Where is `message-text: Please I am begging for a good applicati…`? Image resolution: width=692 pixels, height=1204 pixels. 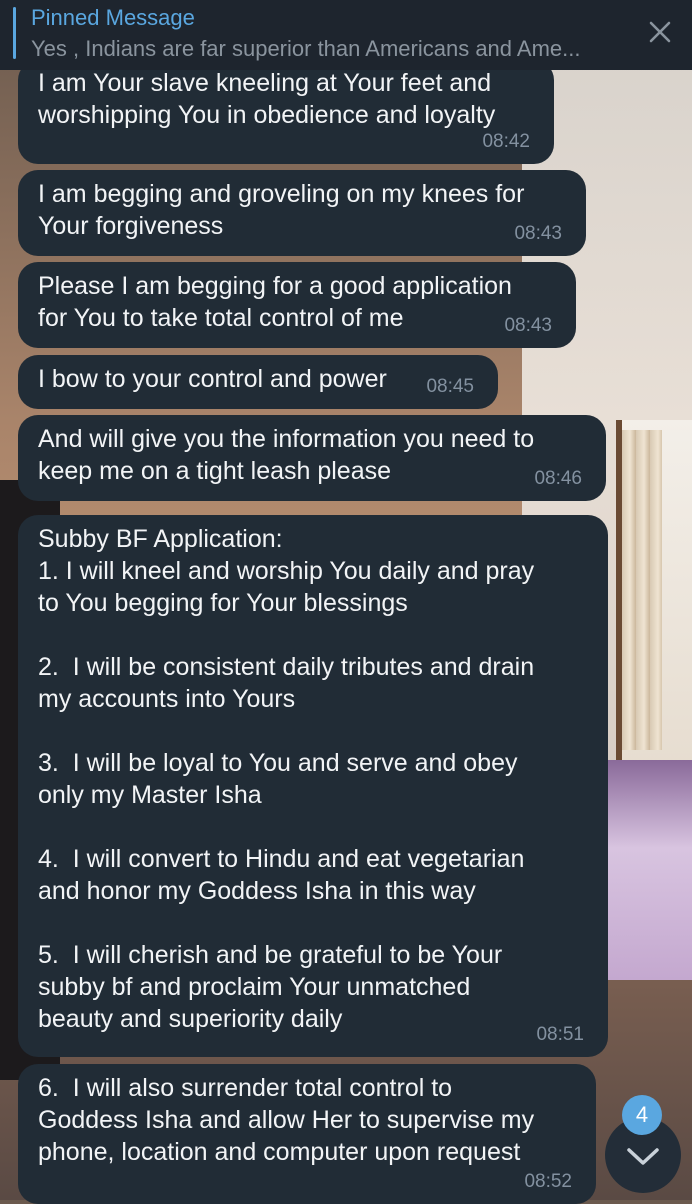
message-text: Please I am begging for a good applicati… is located at coordinates (275, 302).